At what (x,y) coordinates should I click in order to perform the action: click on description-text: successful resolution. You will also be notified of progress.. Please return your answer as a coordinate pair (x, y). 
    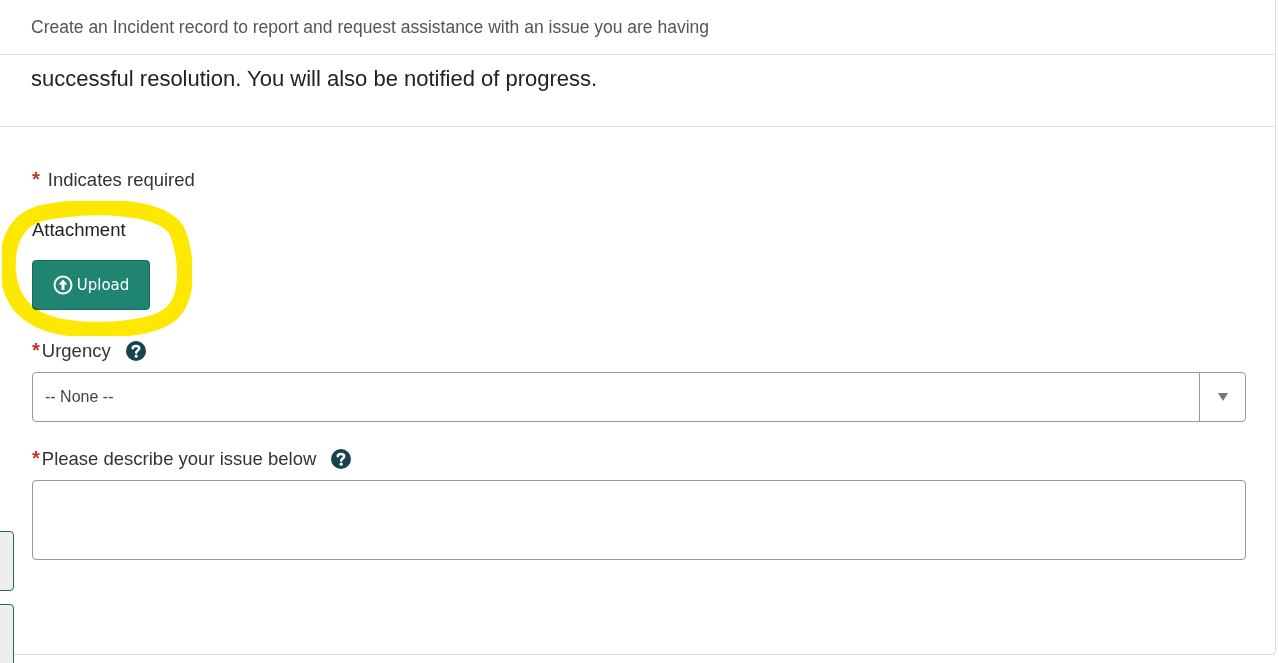
    Looking at the image, I should click on (315, 79).